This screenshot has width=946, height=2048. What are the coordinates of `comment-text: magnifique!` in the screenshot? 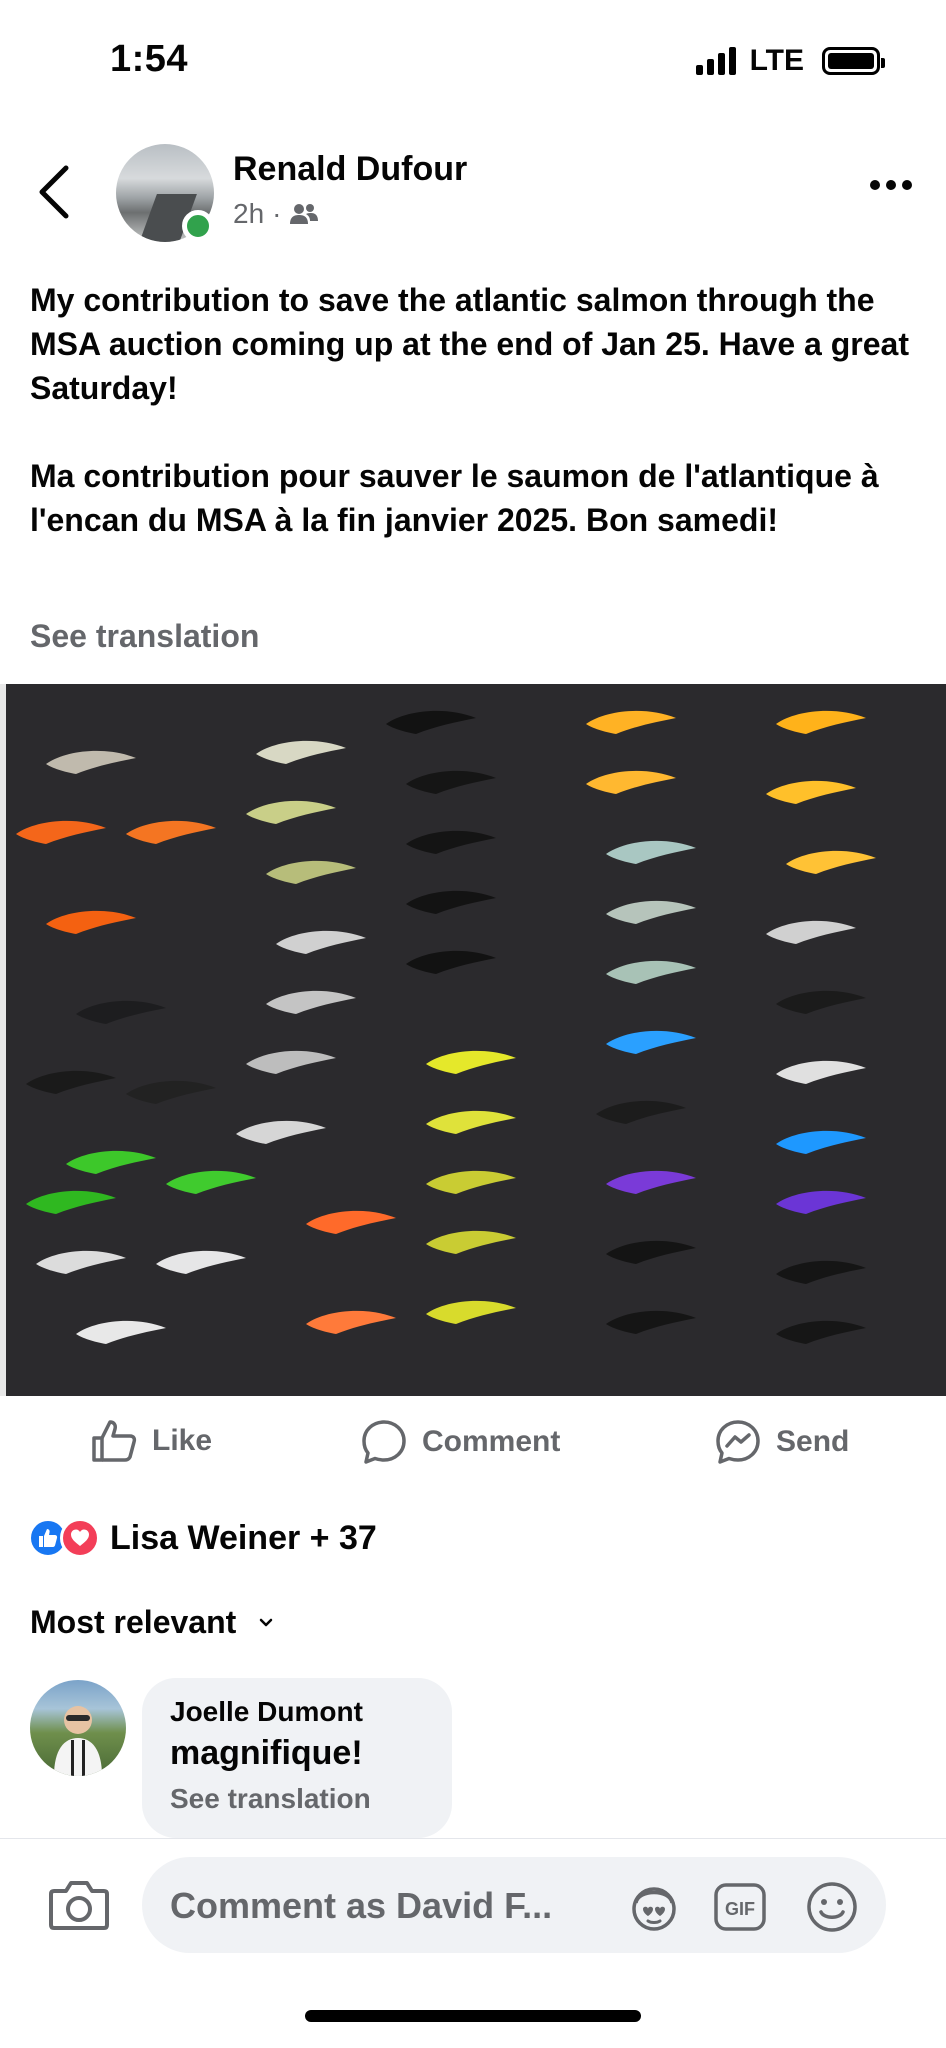 It's located at (266, 1753).